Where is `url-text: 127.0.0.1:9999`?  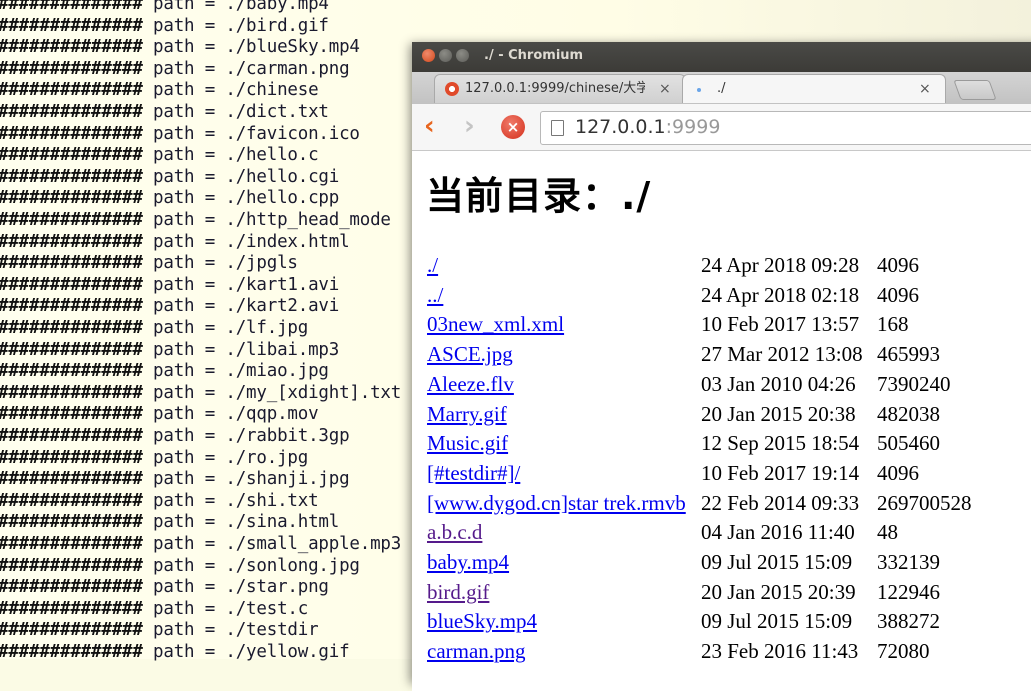 url-text: 127.0.0.1:9999 is located at coordinates (647, 127).